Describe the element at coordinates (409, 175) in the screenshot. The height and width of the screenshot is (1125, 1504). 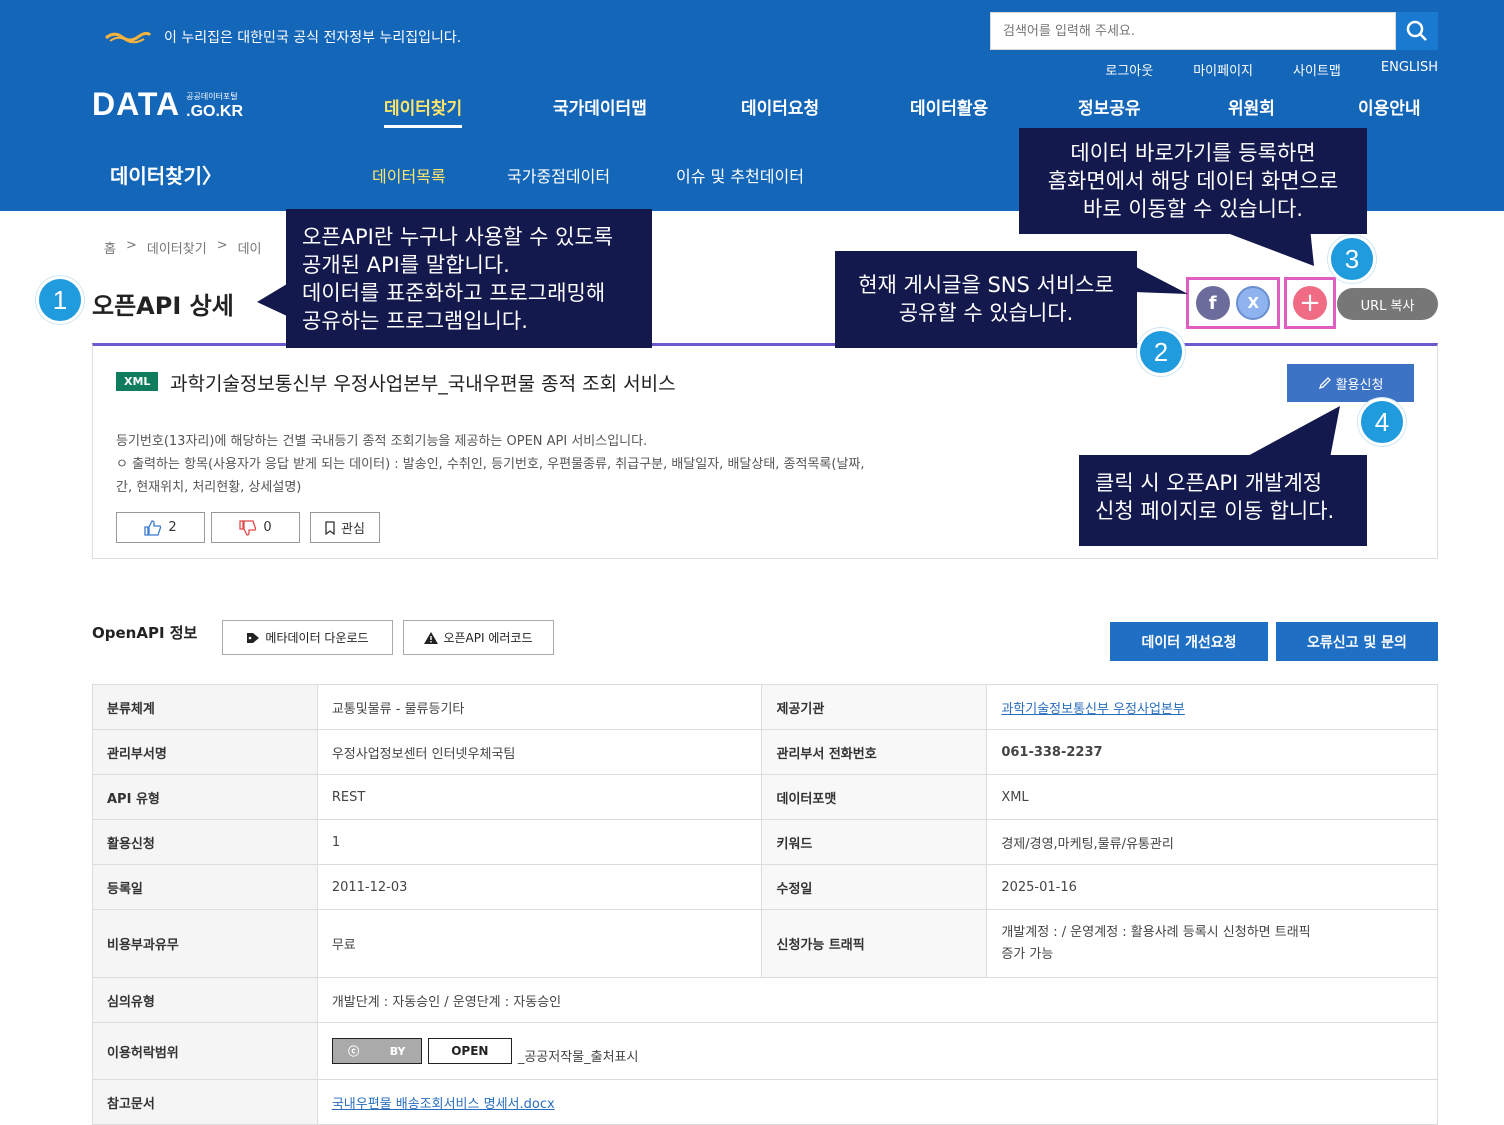
I see `subnav-data-list: 데이터목록` at that location.